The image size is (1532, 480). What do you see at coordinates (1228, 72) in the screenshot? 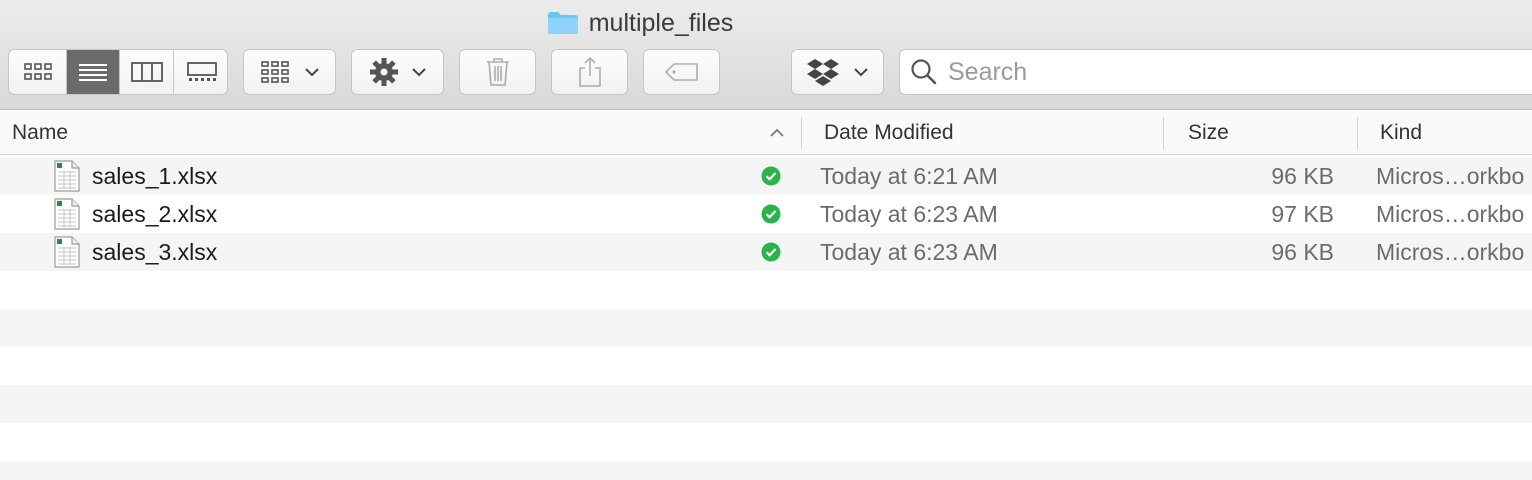
I see `search-input` at bounding box center [1228, 72].